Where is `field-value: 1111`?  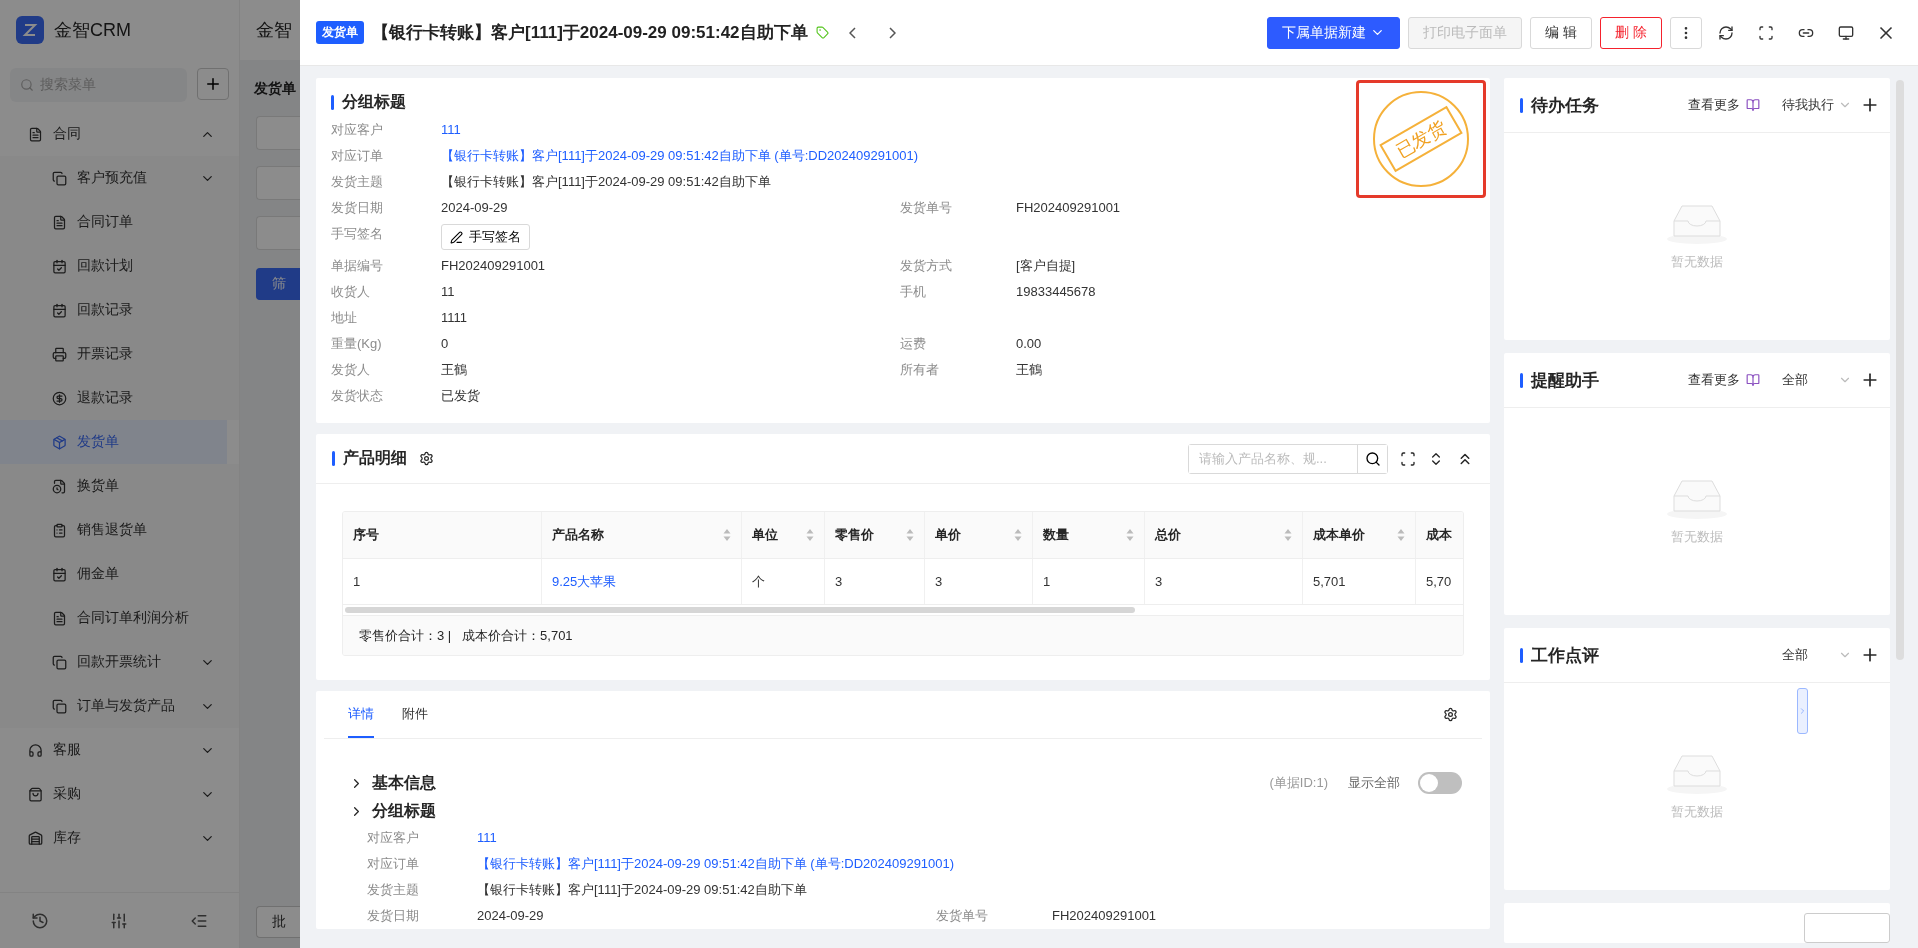
field-value: 1111 is located at coordinates (454, 318).